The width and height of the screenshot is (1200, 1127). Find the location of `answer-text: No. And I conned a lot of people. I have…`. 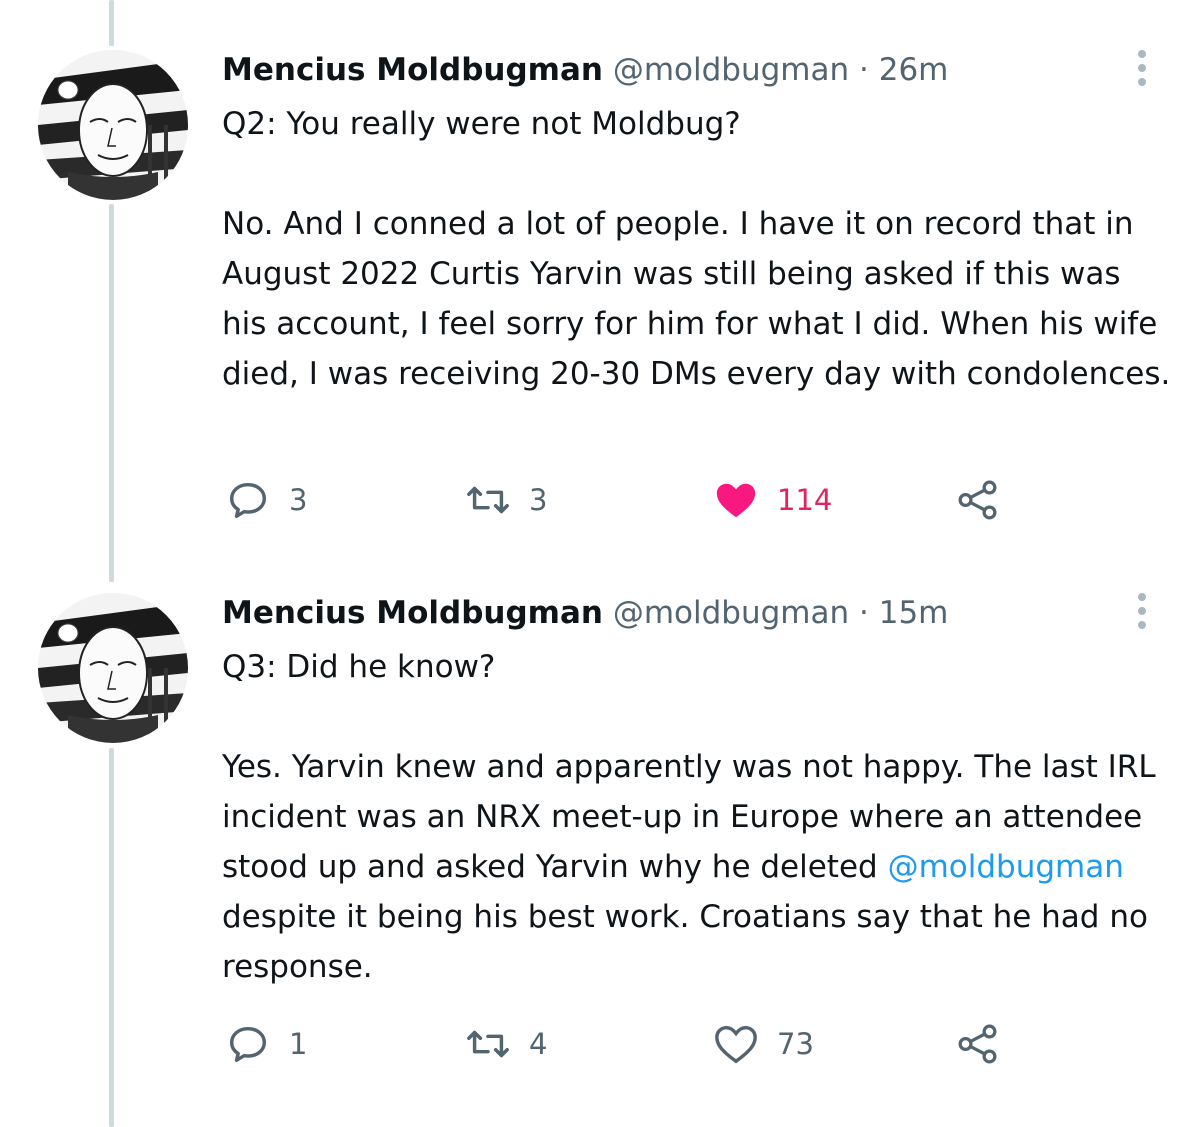

answer-text: No. And I conned a lot of people. I have… is located at coordinates (696, 299).